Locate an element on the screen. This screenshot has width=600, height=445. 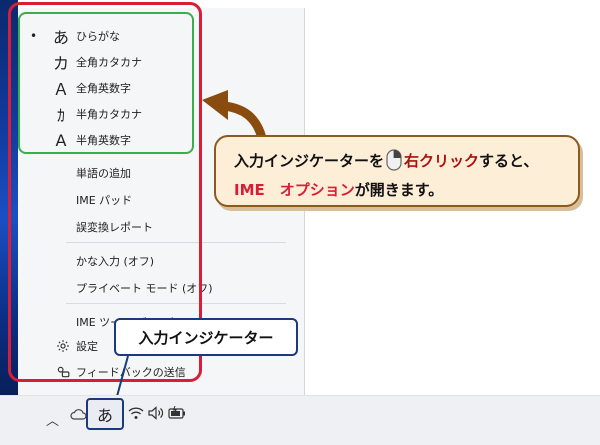
callout-text: が開きます。 is located at coordinates (399, 190).